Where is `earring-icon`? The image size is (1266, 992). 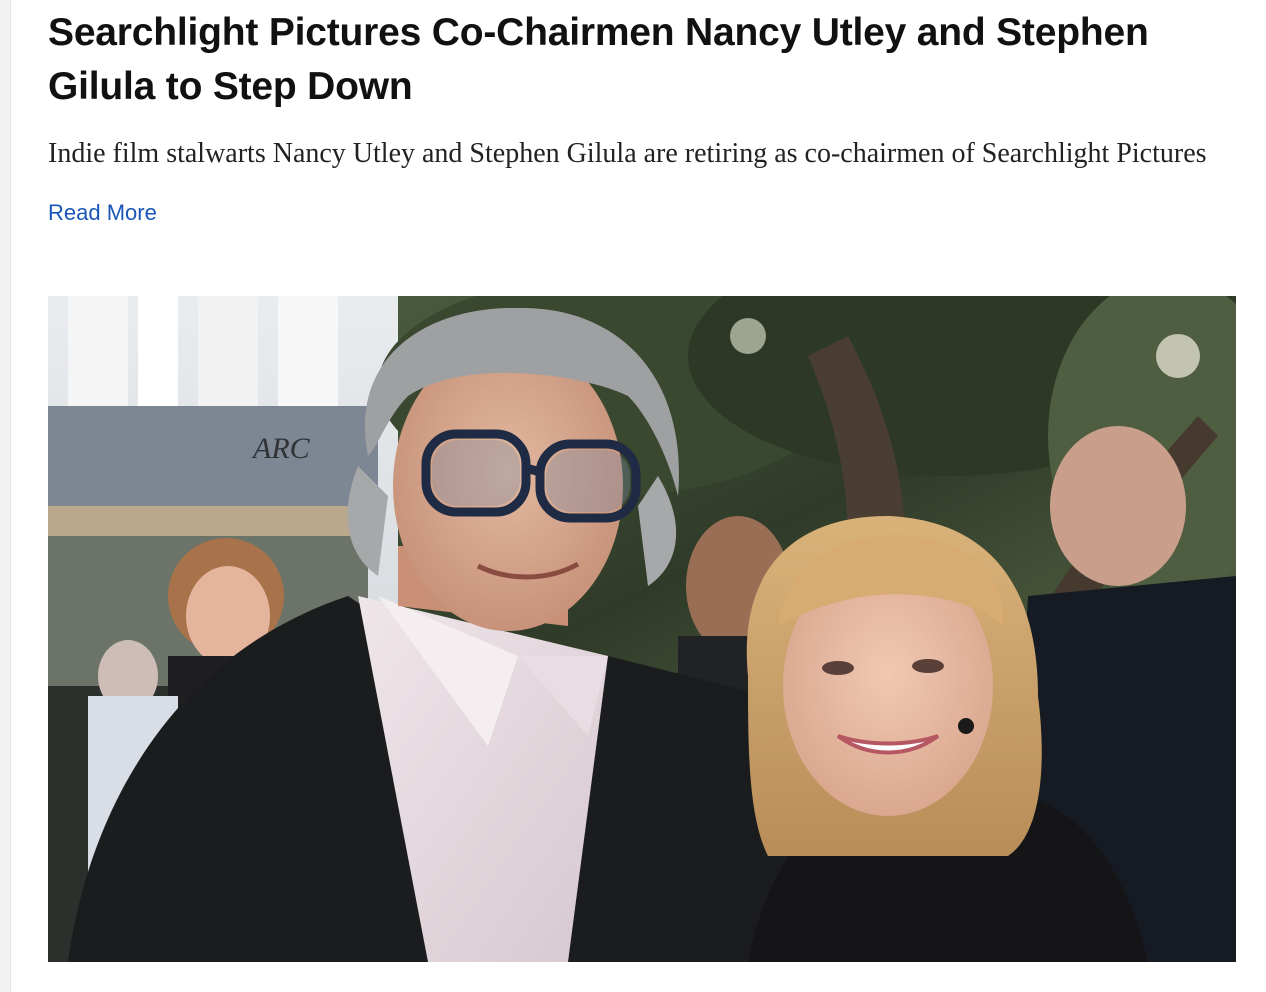 earring-icon is located at coordinates (966, 726).